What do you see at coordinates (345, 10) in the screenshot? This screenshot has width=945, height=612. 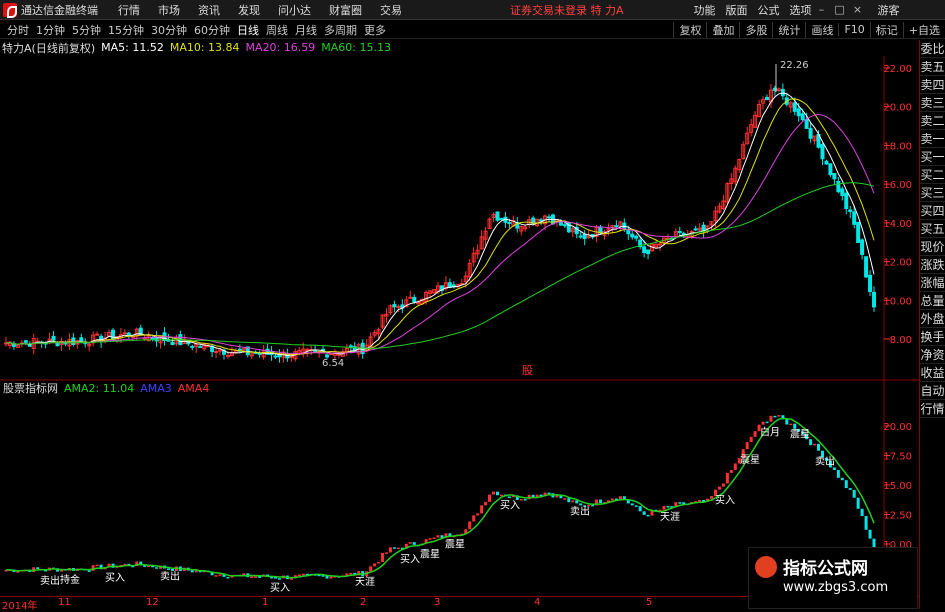 I see `menu-wealth: 财富圈` at bounding box center [345, 10].